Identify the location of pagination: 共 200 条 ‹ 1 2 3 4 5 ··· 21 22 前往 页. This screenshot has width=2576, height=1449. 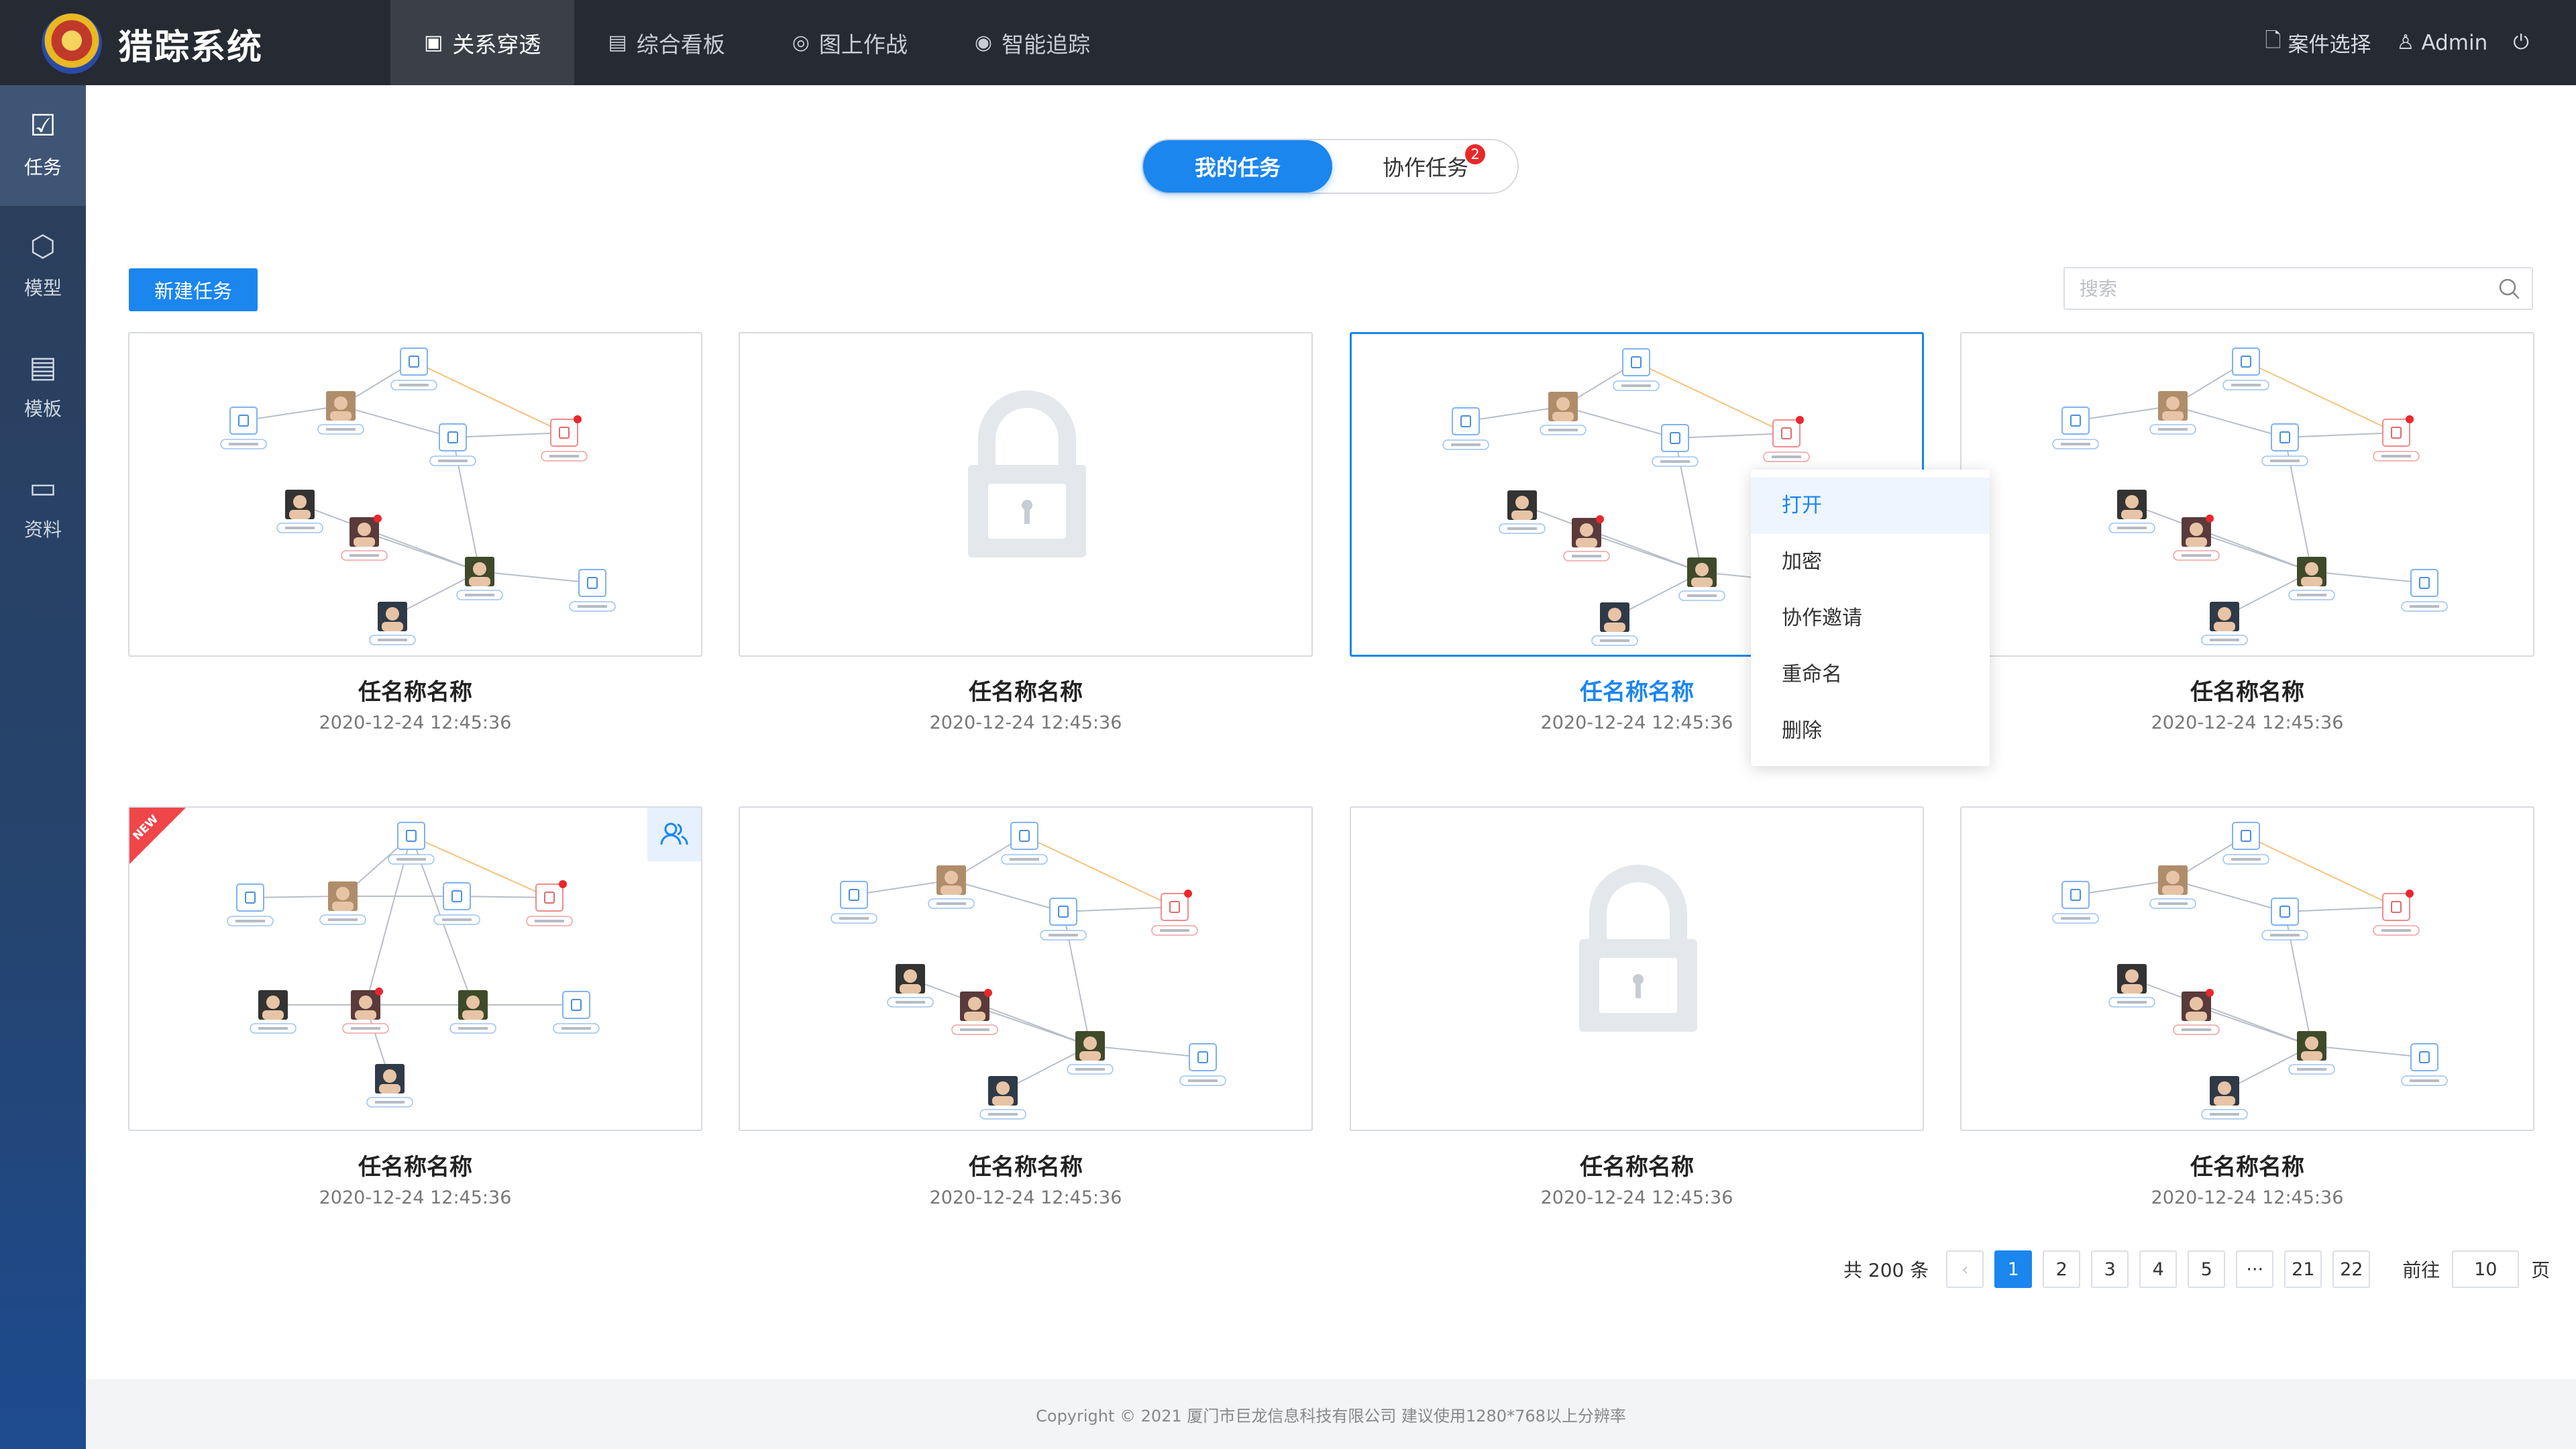
(2196, 1269).